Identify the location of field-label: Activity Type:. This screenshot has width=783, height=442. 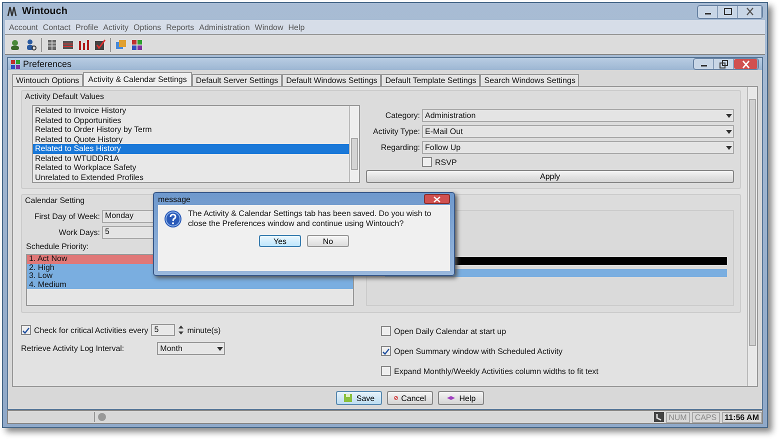
(396, 131).